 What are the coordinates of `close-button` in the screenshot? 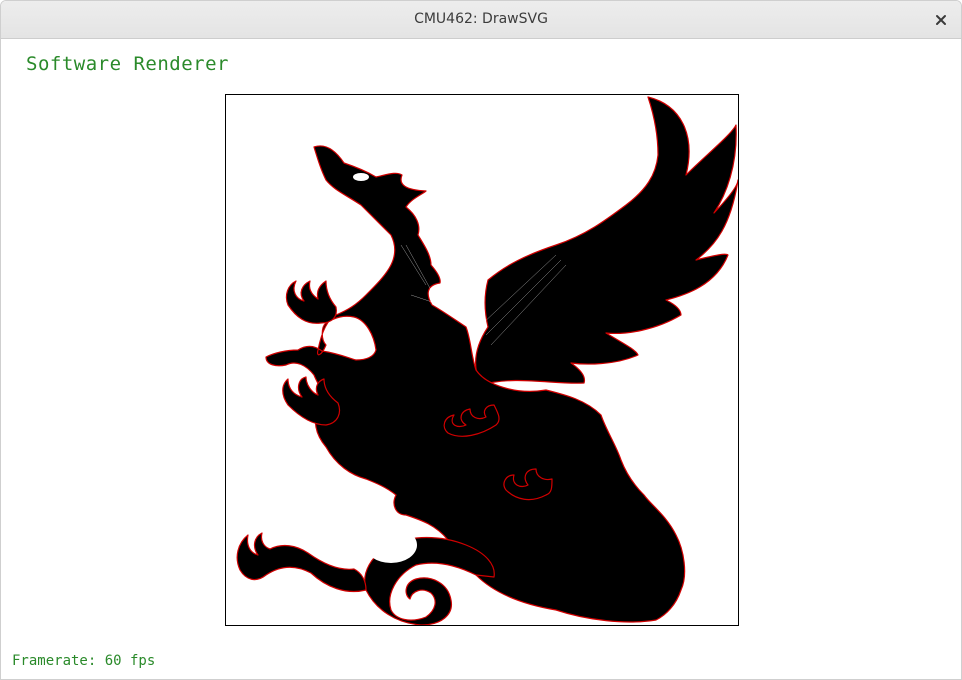 It's located at (941, 20).